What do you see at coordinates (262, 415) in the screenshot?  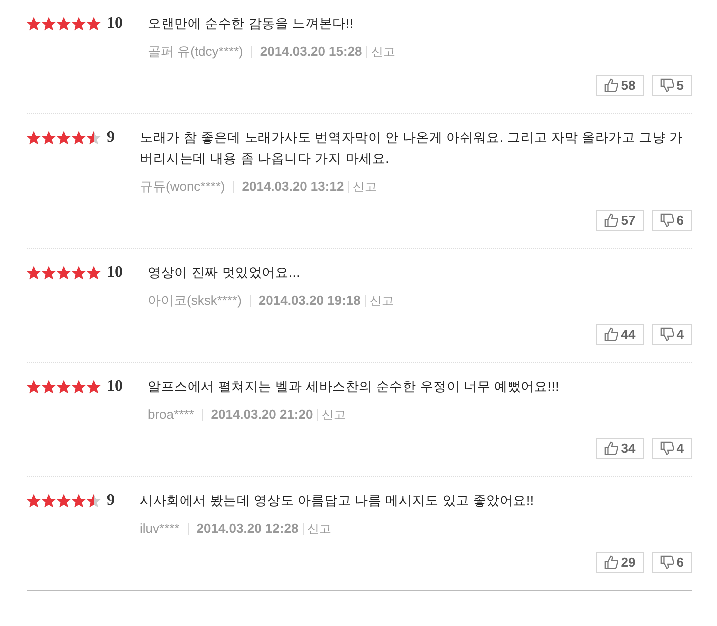 I see `review-date: 2014.03.20 21:20` at bounding box center [262, 415].